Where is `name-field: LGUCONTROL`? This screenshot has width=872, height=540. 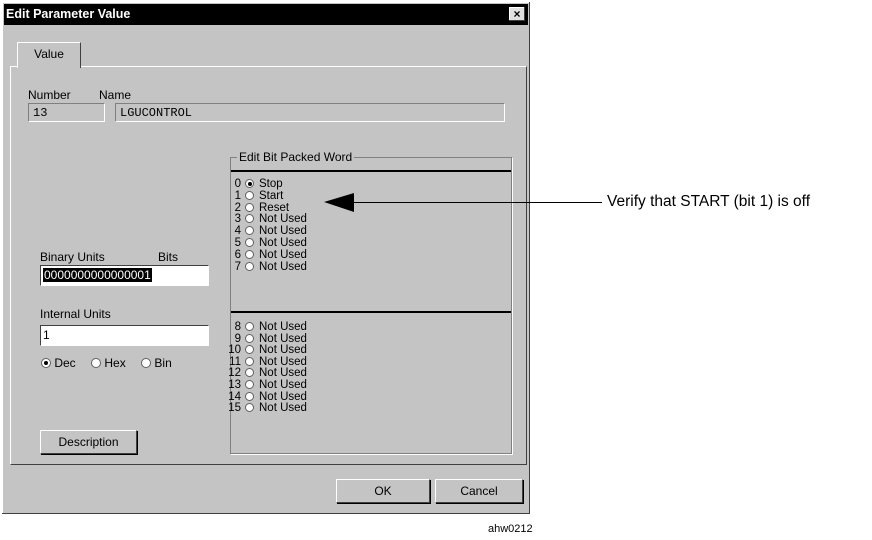 name-field: LGUCONTROL is located at coordinates (310, 112).